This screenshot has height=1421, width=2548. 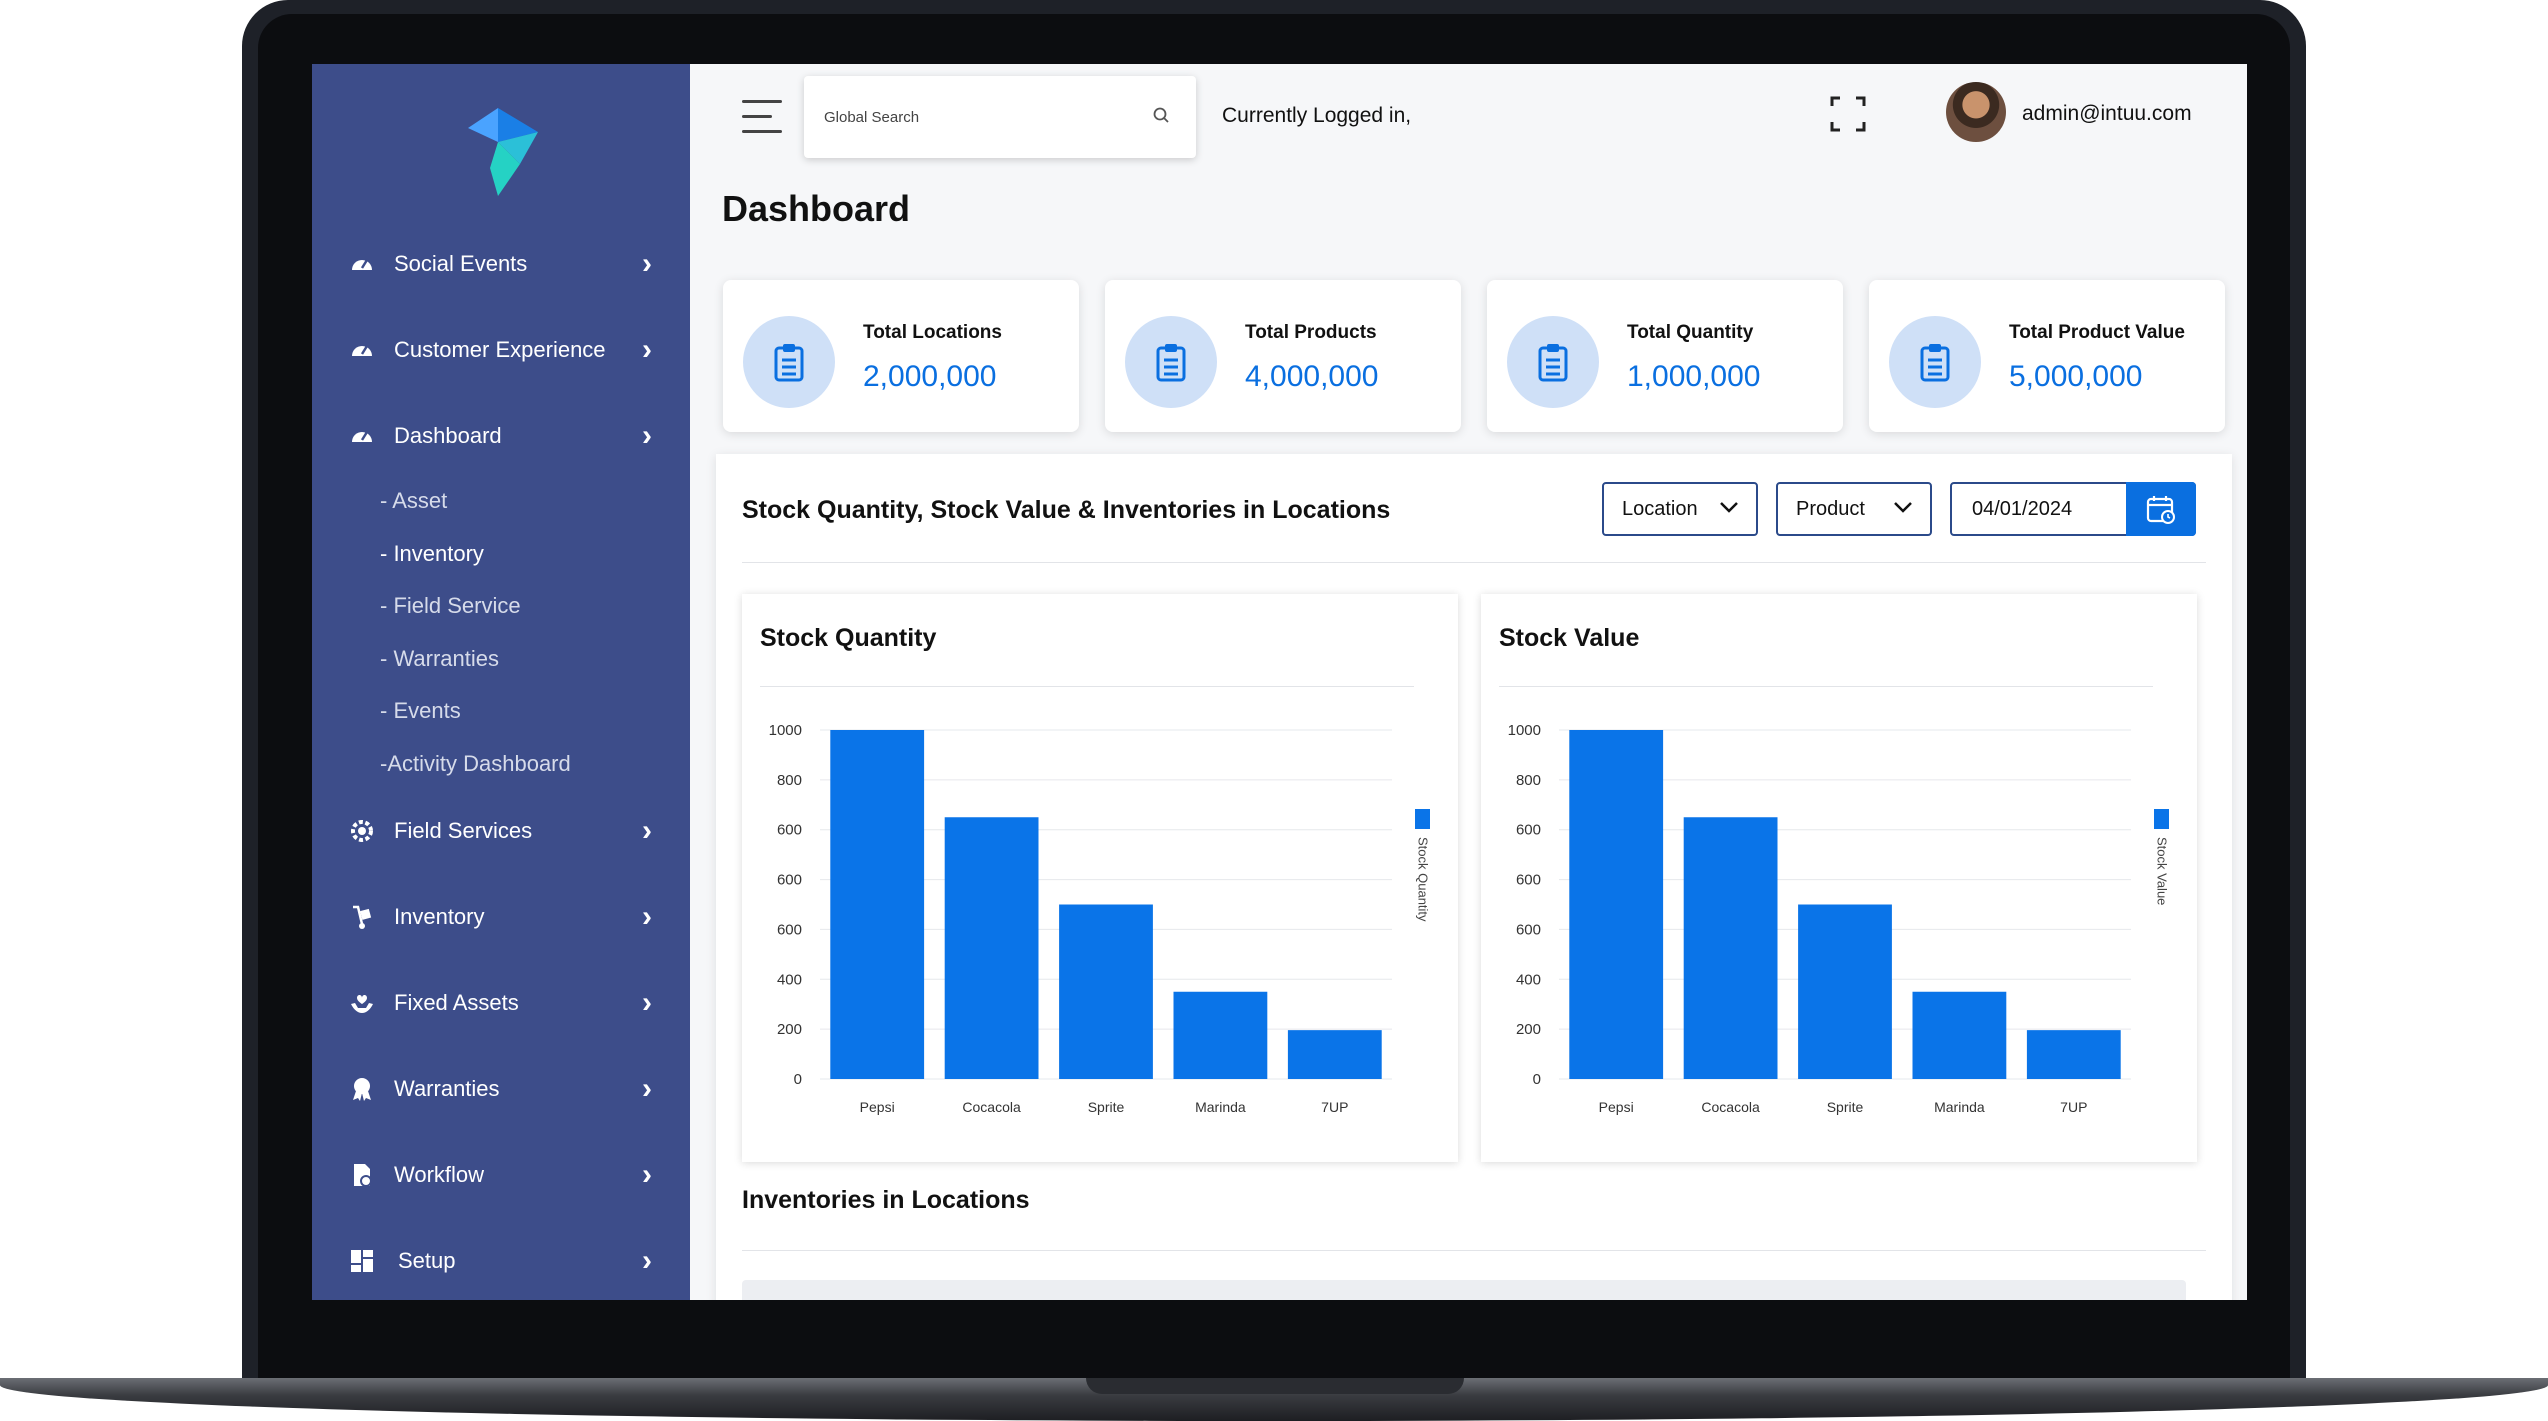 I want to click on sidebar-subitem-field-service: - Field Service, so click(x=450, y=606).